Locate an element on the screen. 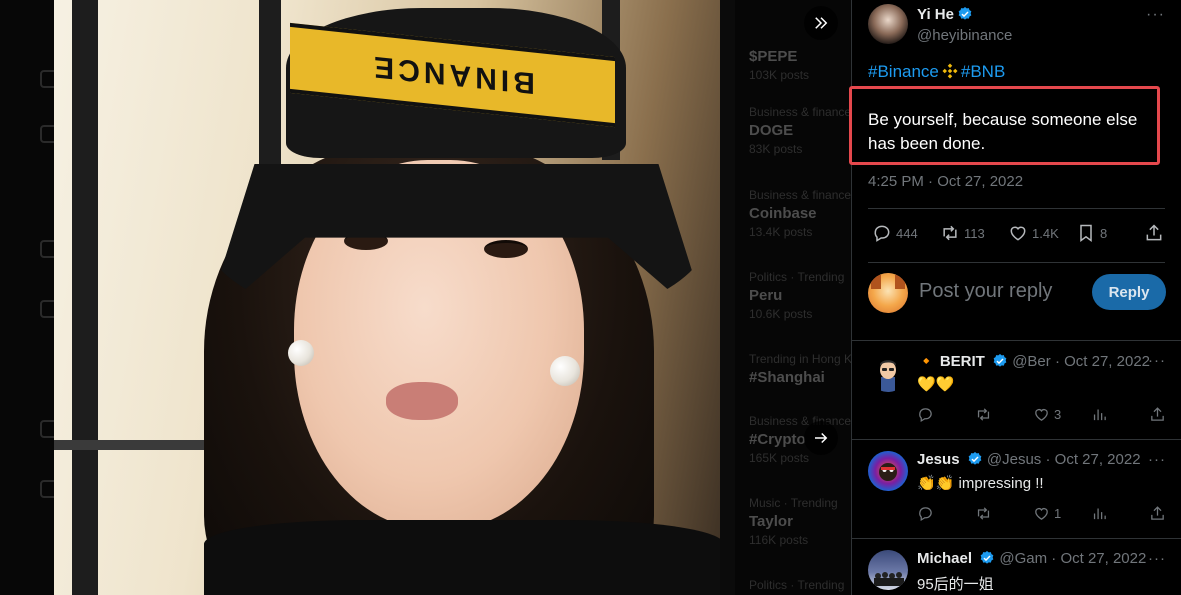  author-name: Yi He is located at coordinates (945, 14).